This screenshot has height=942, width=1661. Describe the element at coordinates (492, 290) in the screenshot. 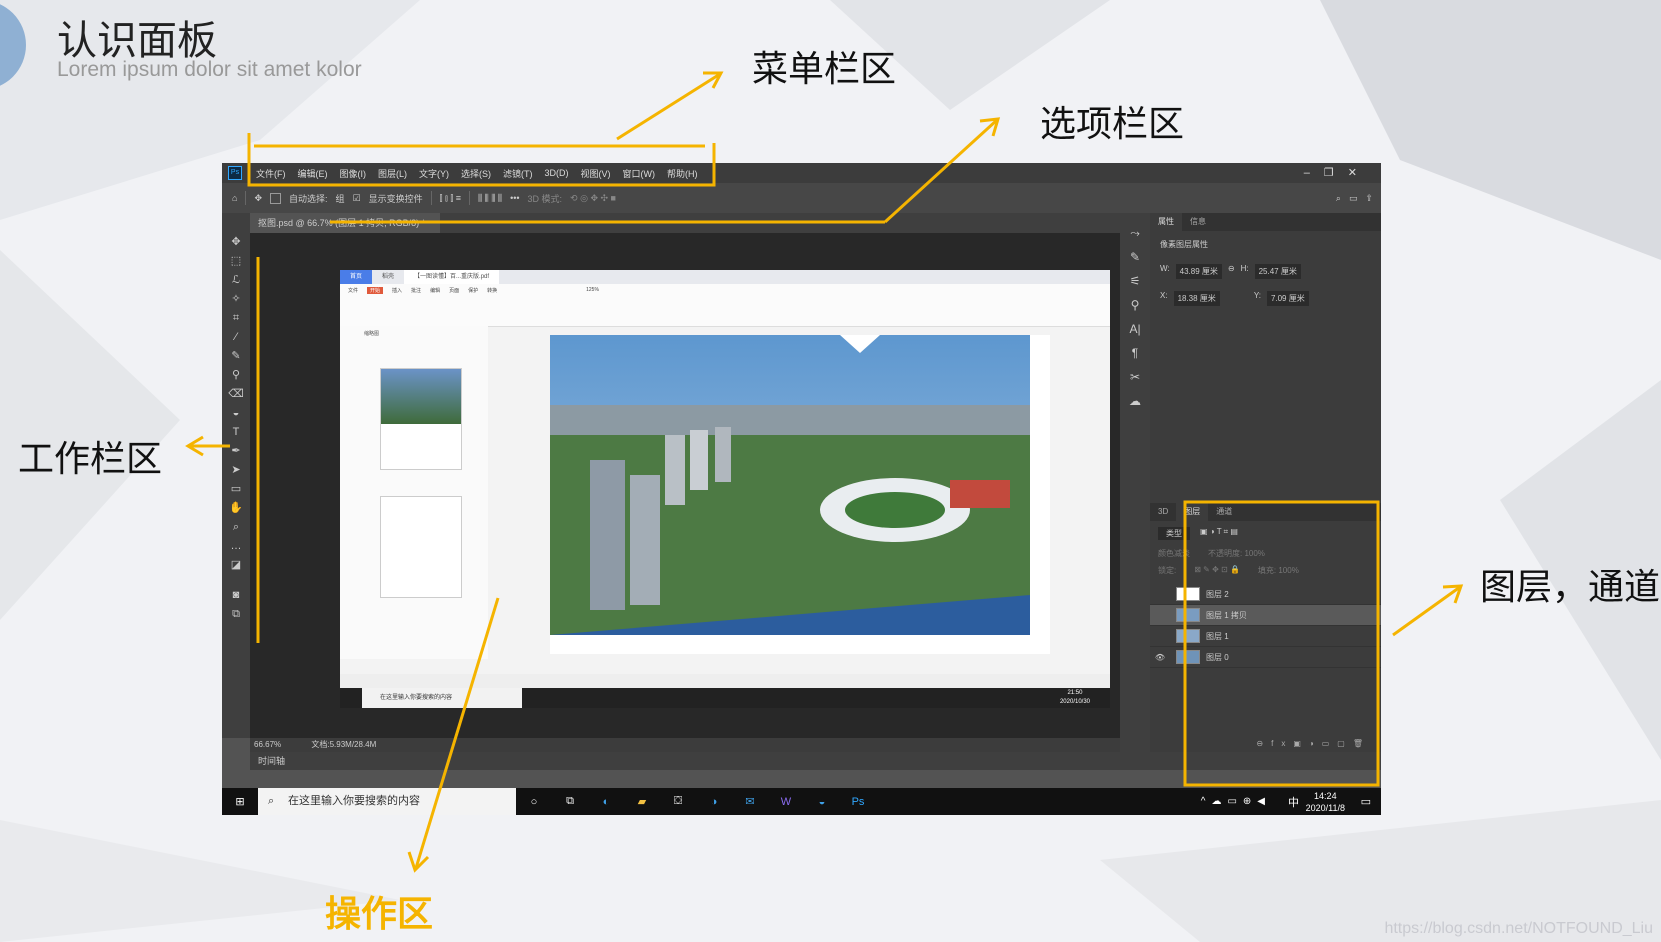

I see `ribbon-tab-convert: 转换` at that location.